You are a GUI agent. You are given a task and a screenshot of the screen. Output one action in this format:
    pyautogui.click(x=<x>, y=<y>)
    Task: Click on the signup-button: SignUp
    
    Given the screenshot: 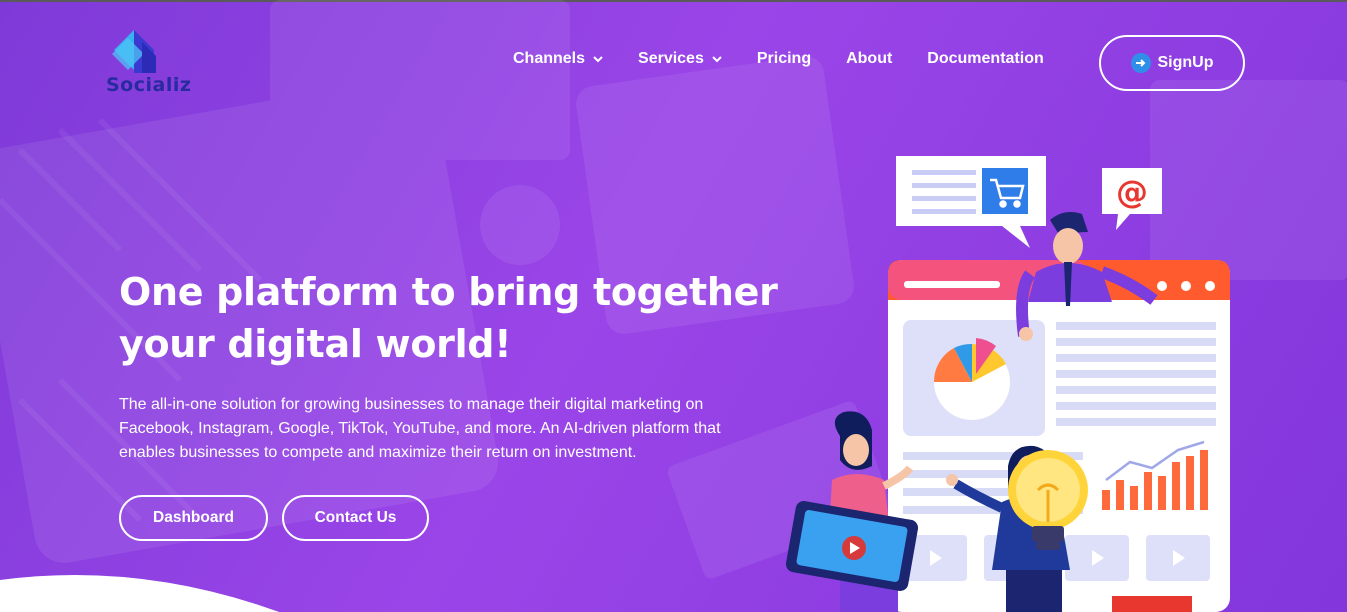 What is the action you would take?
    pyautogui.click(x=1172, y=63)
    